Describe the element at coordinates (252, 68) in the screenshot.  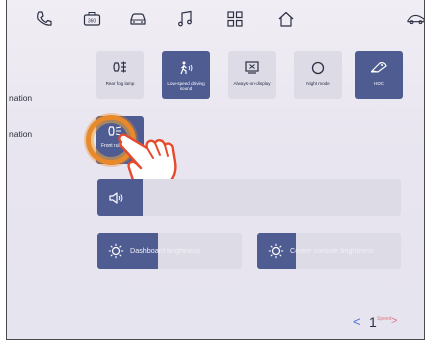
I see `display-icon` at that location.